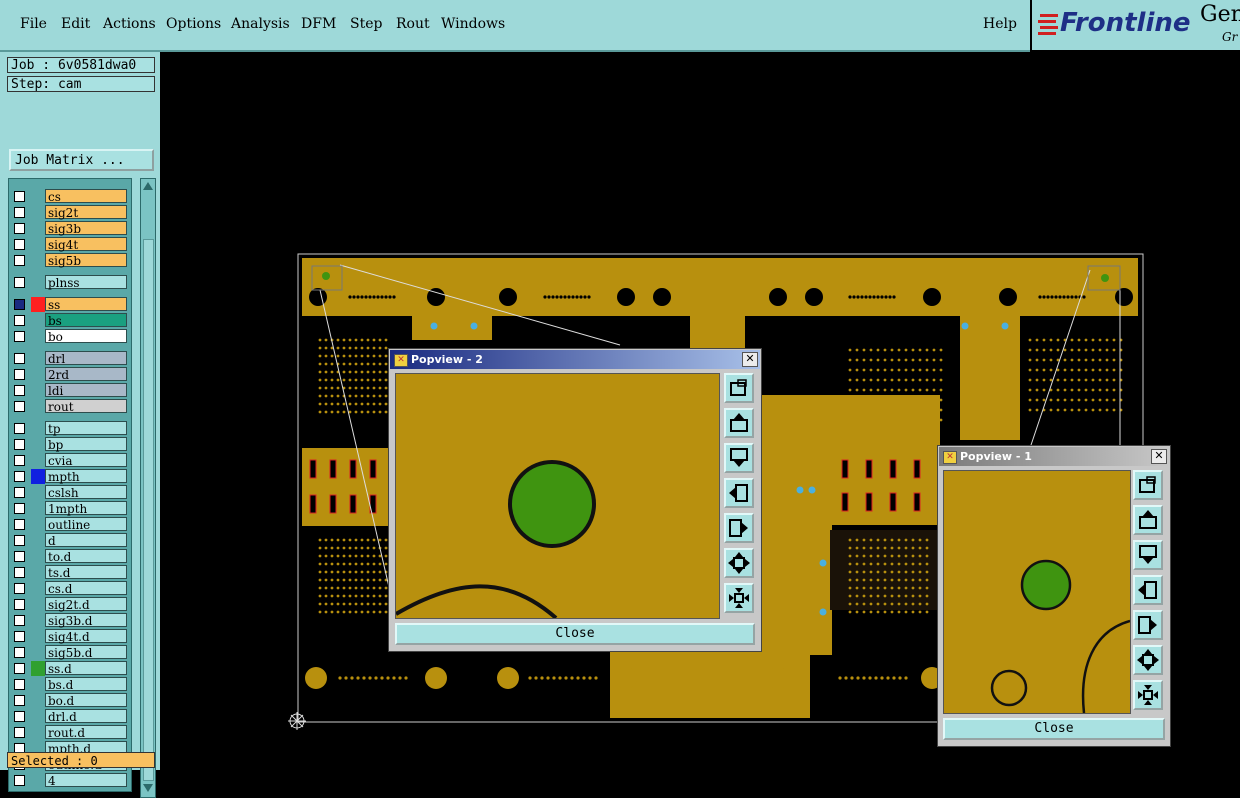  What do you see at coordinates (86, 700) in the screenshot?
I see `layer-name: bo.d` at bounding box center [86, 700].